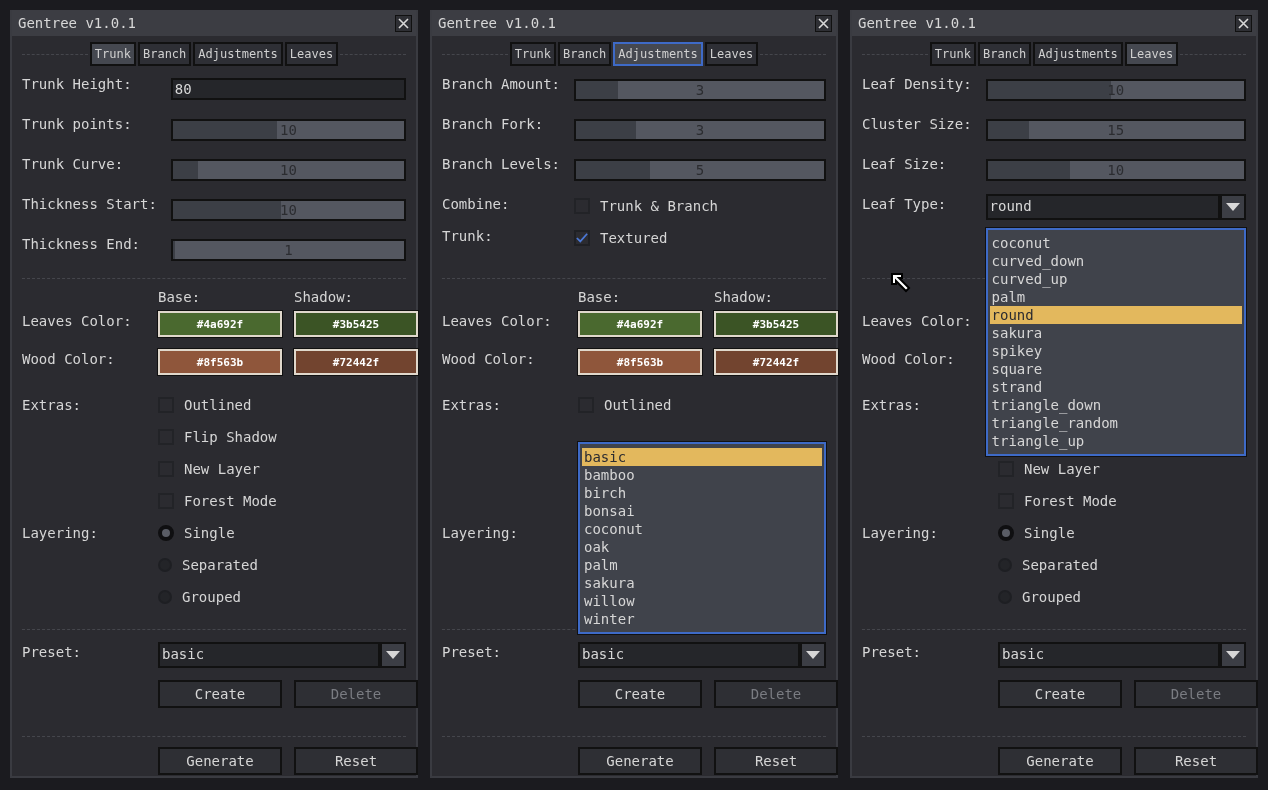 The image size is (1268, 790). Describe the element at coordinates (1115, 441) in the screenshot. I see `dropdown-option: triangle_up` at that location.